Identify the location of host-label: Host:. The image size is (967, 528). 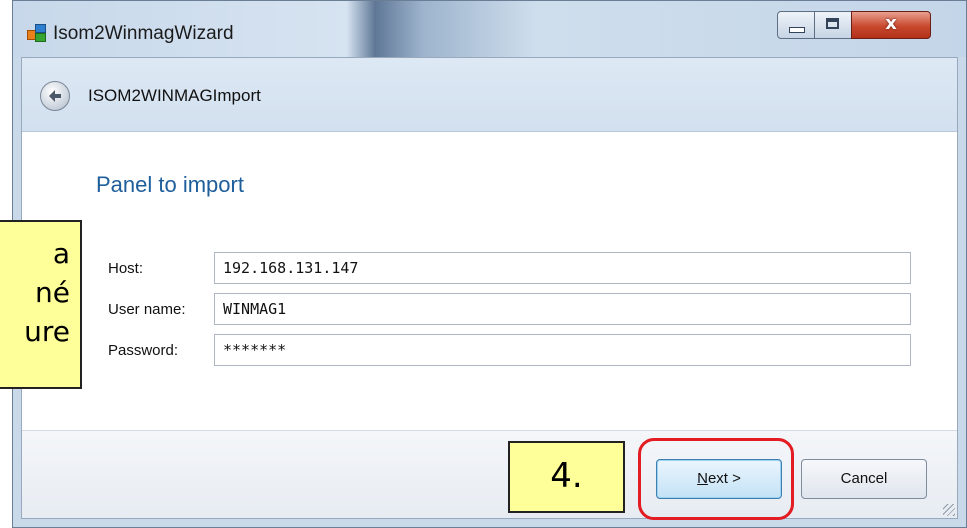
(126, 268).